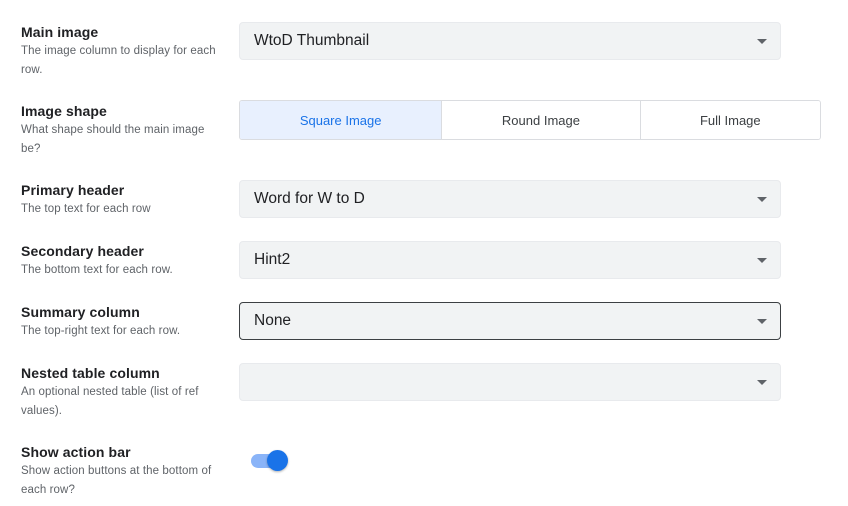 The image size is (848, 506). Describe the element at coordinates (277, 460) in the screenshot. I see `toggle-knob` at that location.